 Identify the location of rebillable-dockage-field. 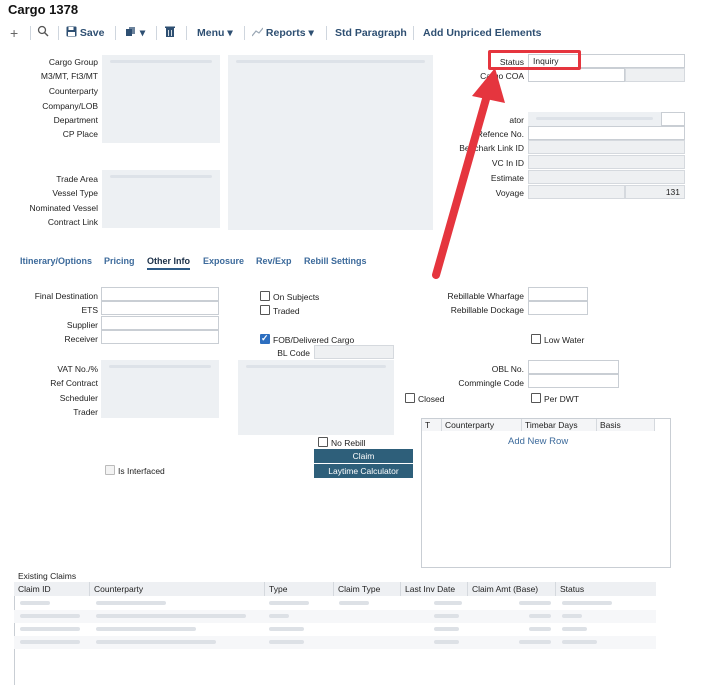
(558, 308).